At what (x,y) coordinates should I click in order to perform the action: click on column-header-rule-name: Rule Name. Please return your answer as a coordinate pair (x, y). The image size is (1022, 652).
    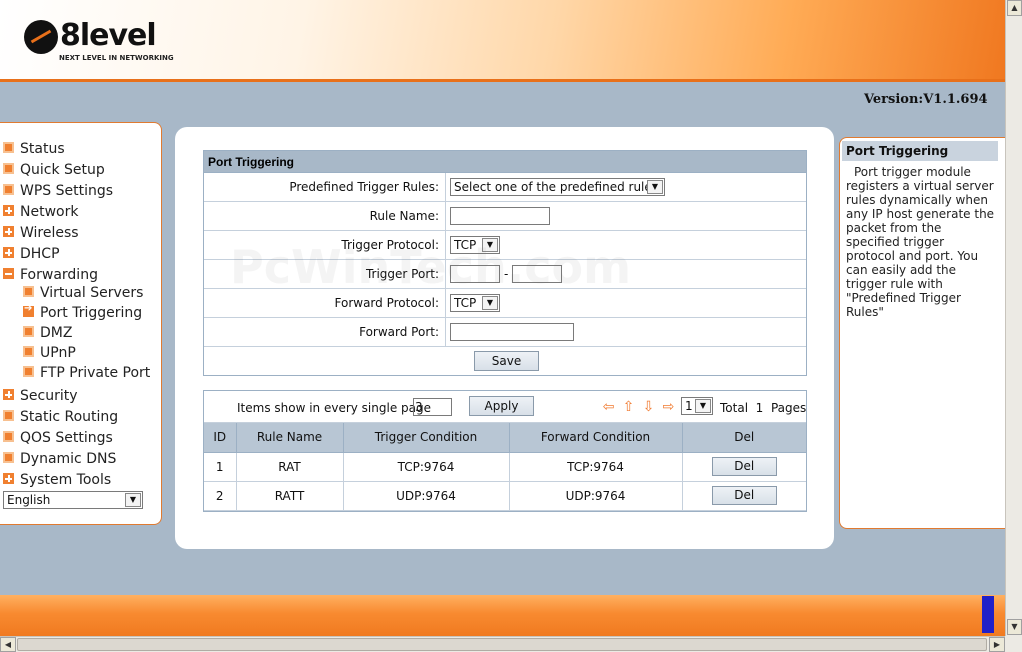
    Looking at the image, I should click on (290, 438).